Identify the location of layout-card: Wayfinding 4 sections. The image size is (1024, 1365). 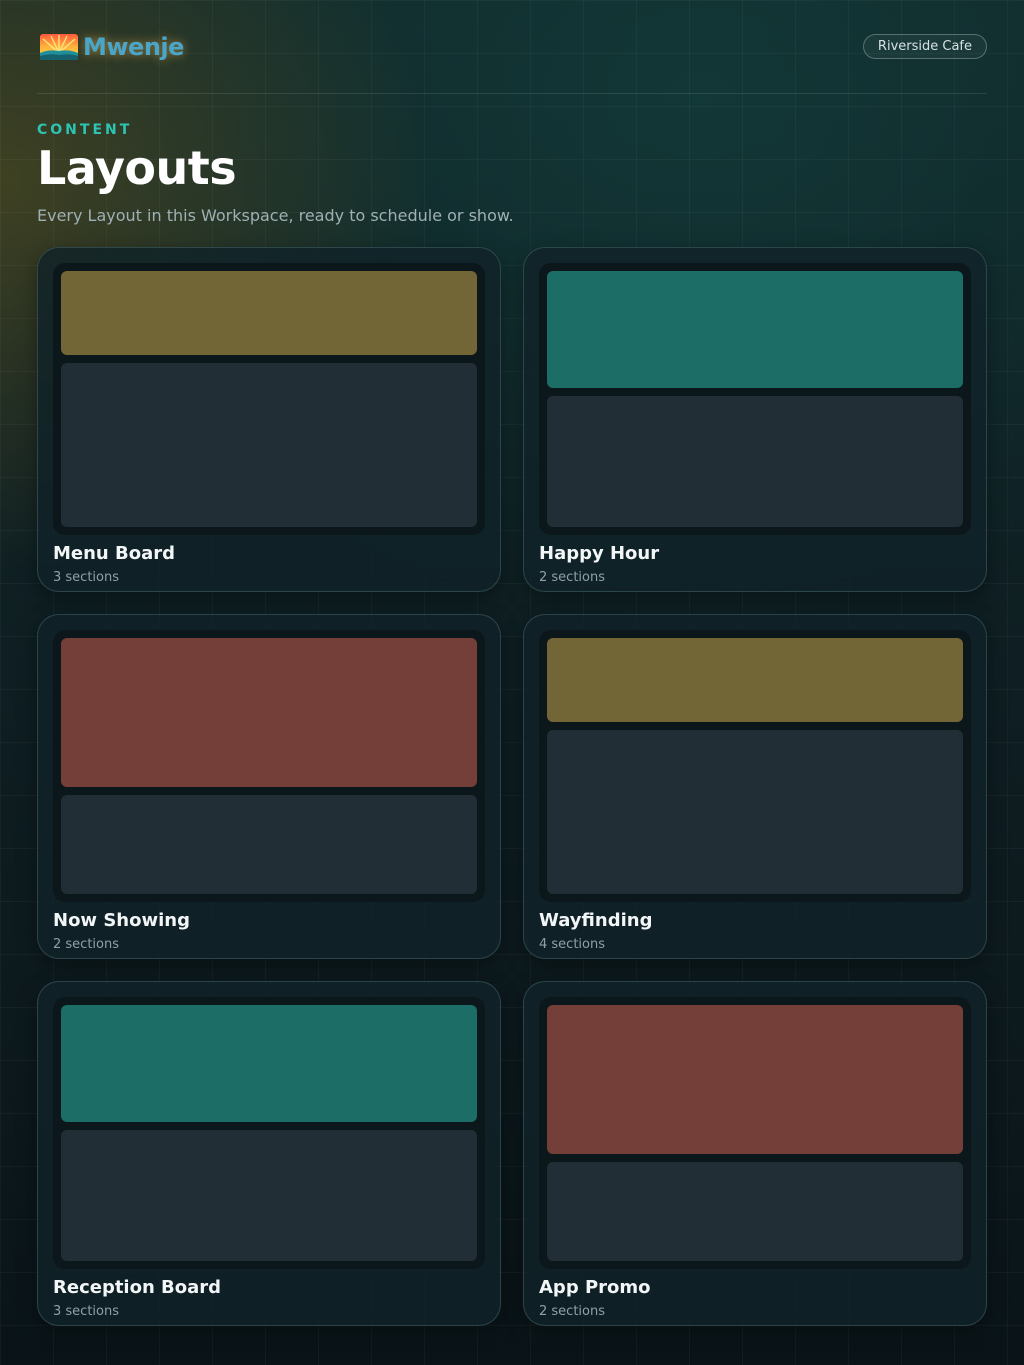
(755, 786).